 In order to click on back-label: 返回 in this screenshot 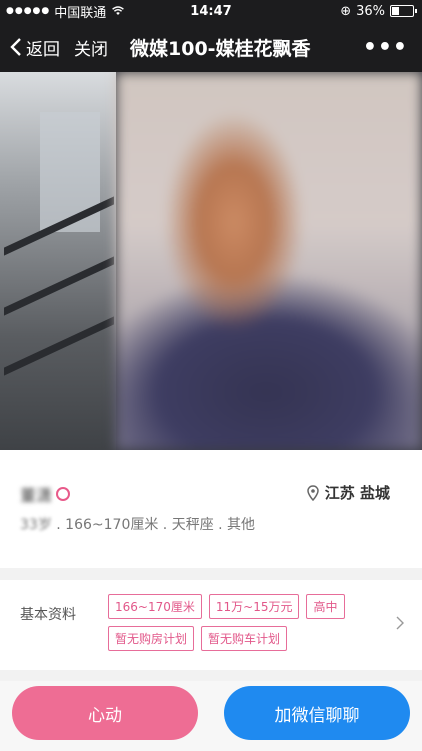, I will do `click(43, 49)`.